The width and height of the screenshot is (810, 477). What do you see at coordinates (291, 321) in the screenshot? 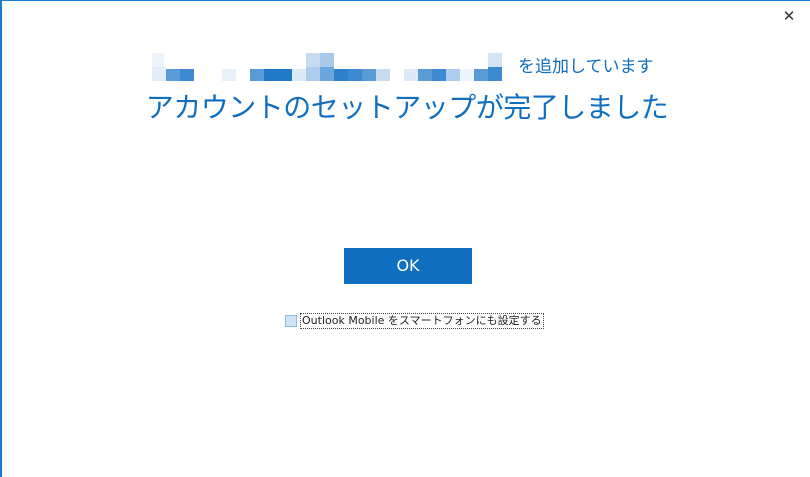
I see `outlook-mobile-checkbox` at bounding box center [291, 321].